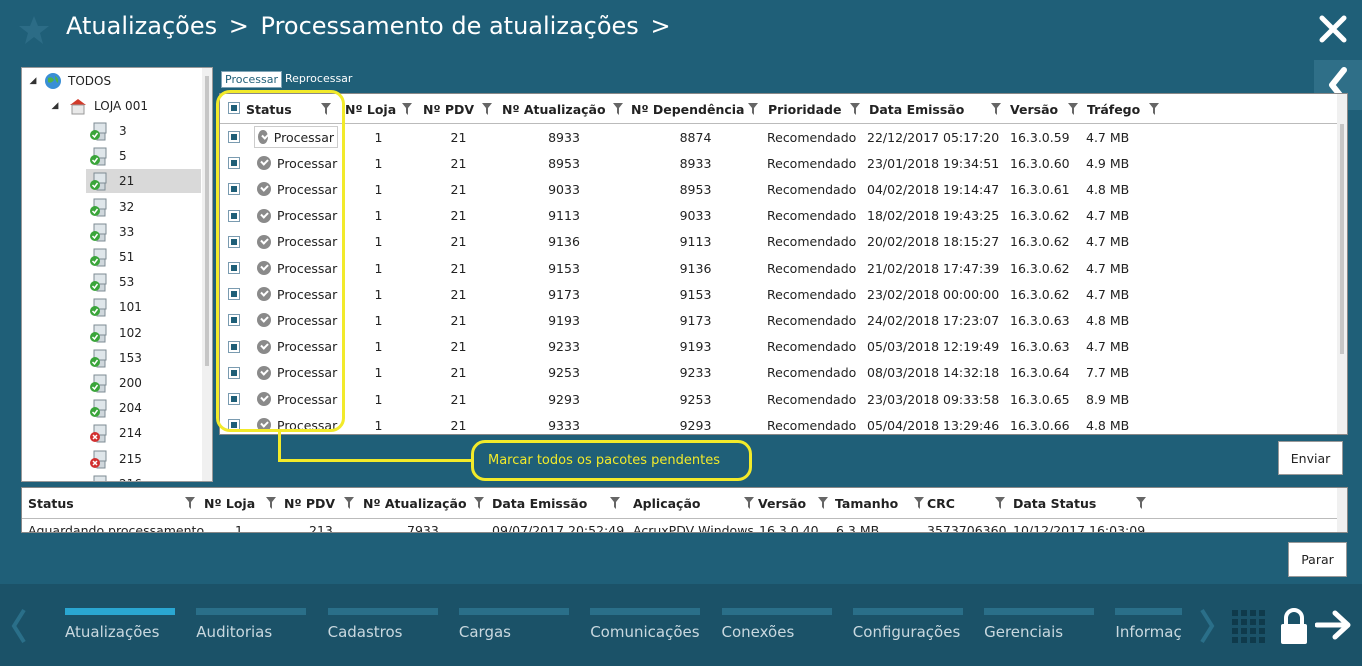  Describe the element at coordinates (513, 624) in the screenshot. I see `nav-item: Cargas` at that location.